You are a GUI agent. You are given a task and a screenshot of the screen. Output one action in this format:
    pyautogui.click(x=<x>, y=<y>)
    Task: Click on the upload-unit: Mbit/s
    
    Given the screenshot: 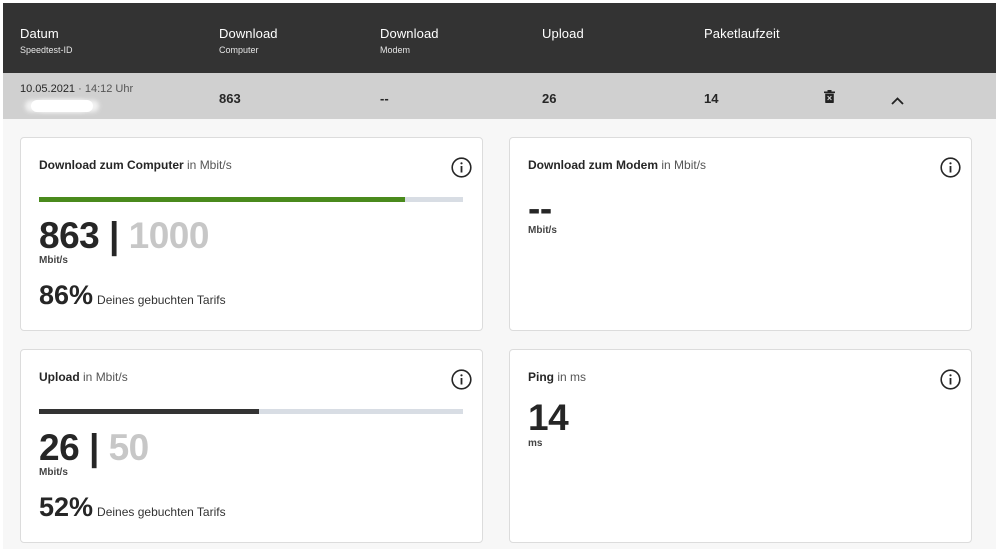 What is the action you would take?
    pyautogui.click(x=53, y=472)
    